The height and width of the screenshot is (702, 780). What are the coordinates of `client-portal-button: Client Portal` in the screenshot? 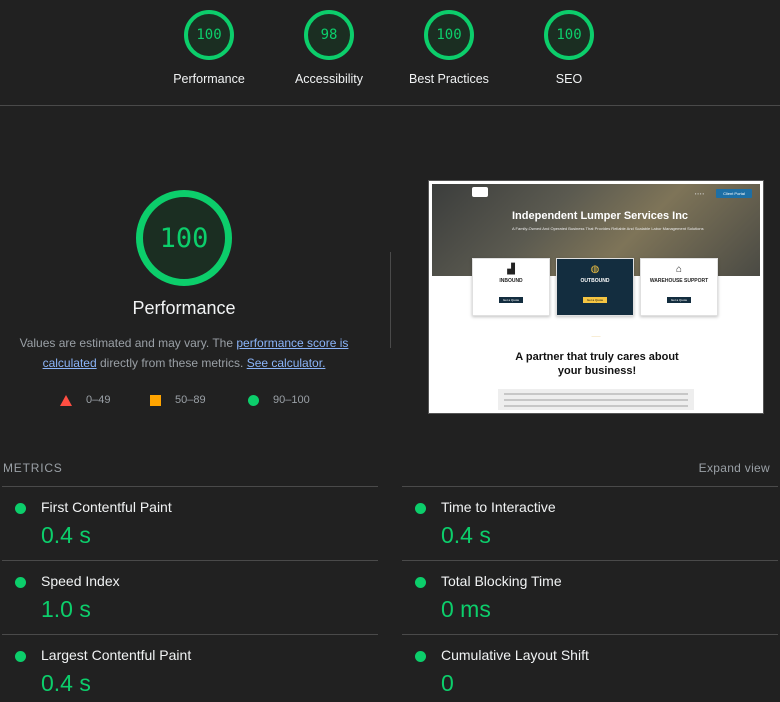 It's located at (734, 193).